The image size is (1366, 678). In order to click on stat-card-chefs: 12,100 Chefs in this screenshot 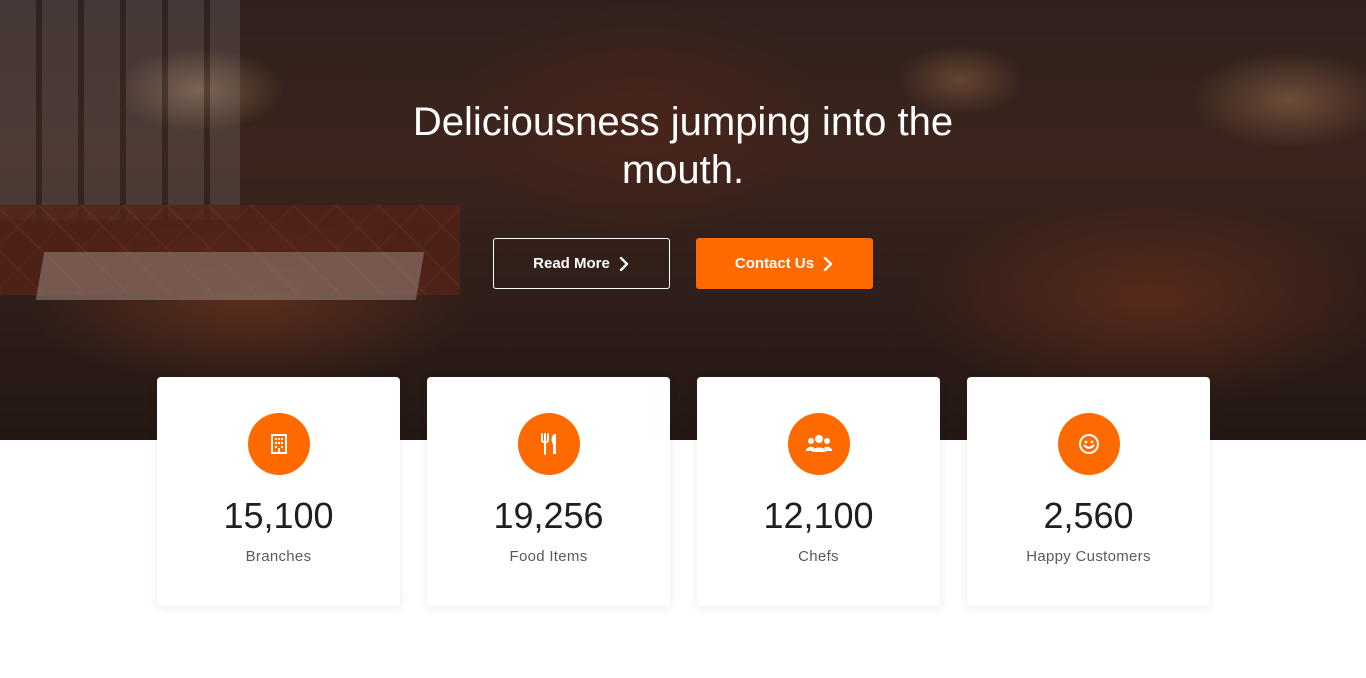, I will do `click(818, 491)`.